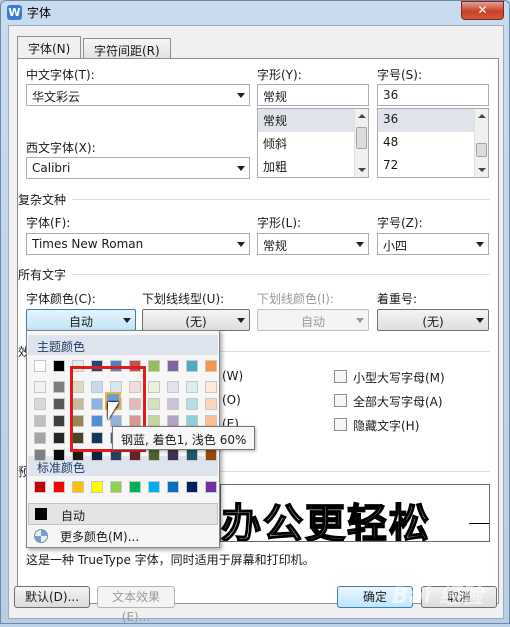 The width and height of the screenshot is (510, 627). I want to click on underline-style-label: 下划线线型(U):, so click(183, 299).